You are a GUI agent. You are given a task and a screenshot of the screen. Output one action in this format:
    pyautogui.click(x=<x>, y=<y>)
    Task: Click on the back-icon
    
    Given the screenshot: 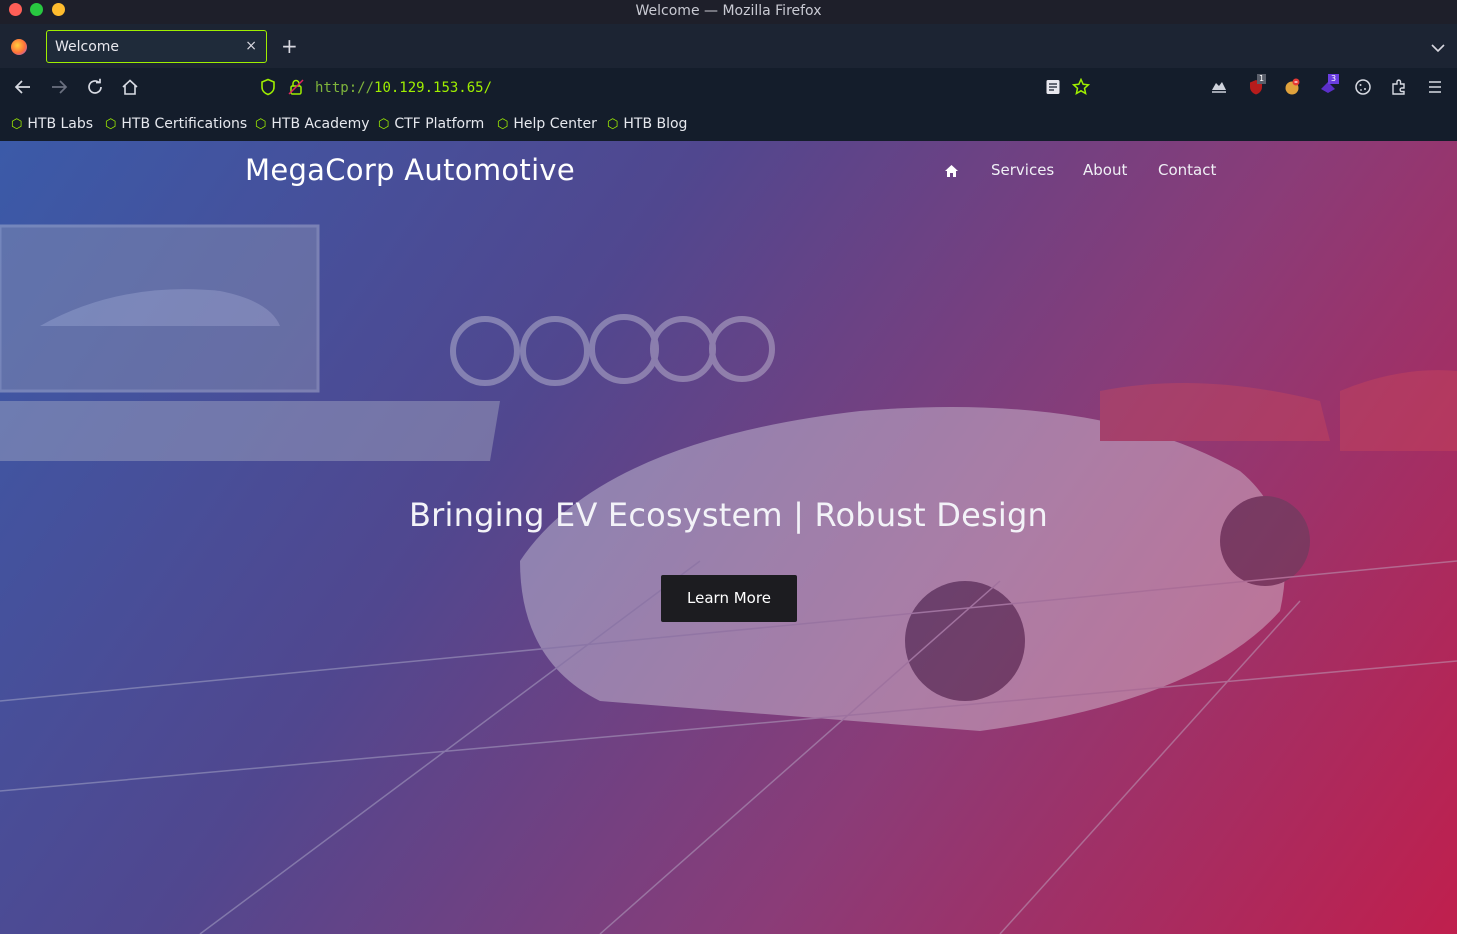 What is the action you would take?
    pyautogui.click(x=23, y=90)
    